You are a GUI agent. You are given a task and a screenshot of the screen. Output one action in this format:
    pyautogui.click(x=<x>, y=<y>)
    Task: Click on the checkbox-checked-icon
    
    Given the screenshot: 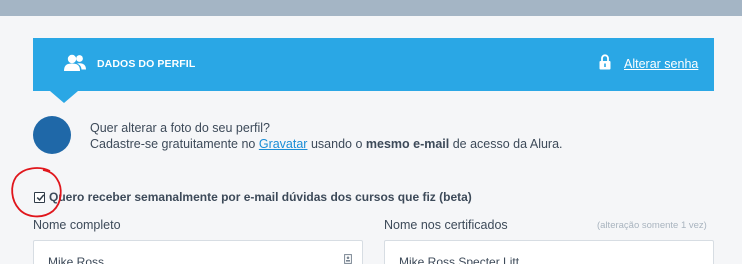 What is the action you would take?
    pyautogui.click(x=40, y=197)
    